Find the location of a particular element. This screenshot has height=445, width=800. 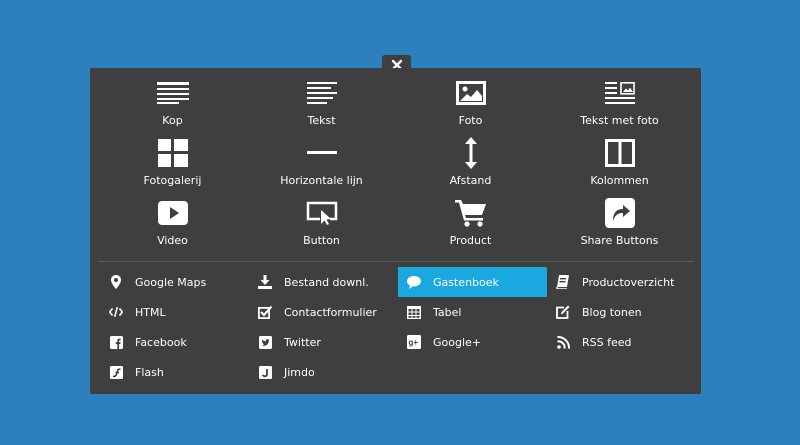

download-icon is located at coordinates (265, 282).